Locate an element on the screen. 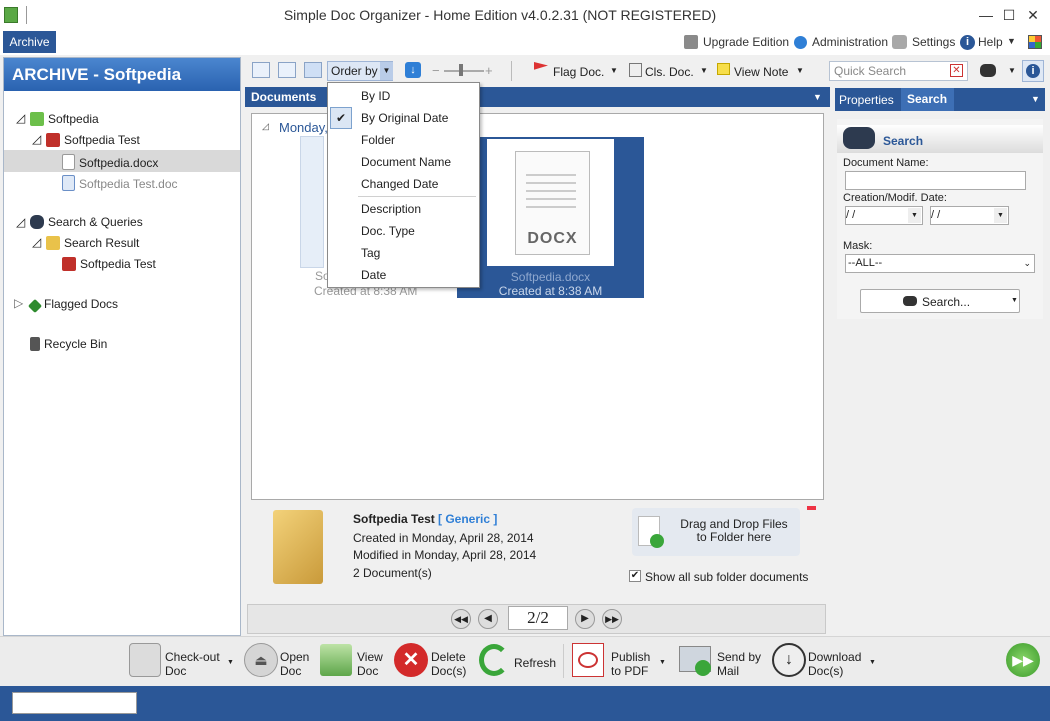 The width and height of the screenshot is (1050, 721). flag-doc-button: Flag Doc. is located at coordinates (578, 72).